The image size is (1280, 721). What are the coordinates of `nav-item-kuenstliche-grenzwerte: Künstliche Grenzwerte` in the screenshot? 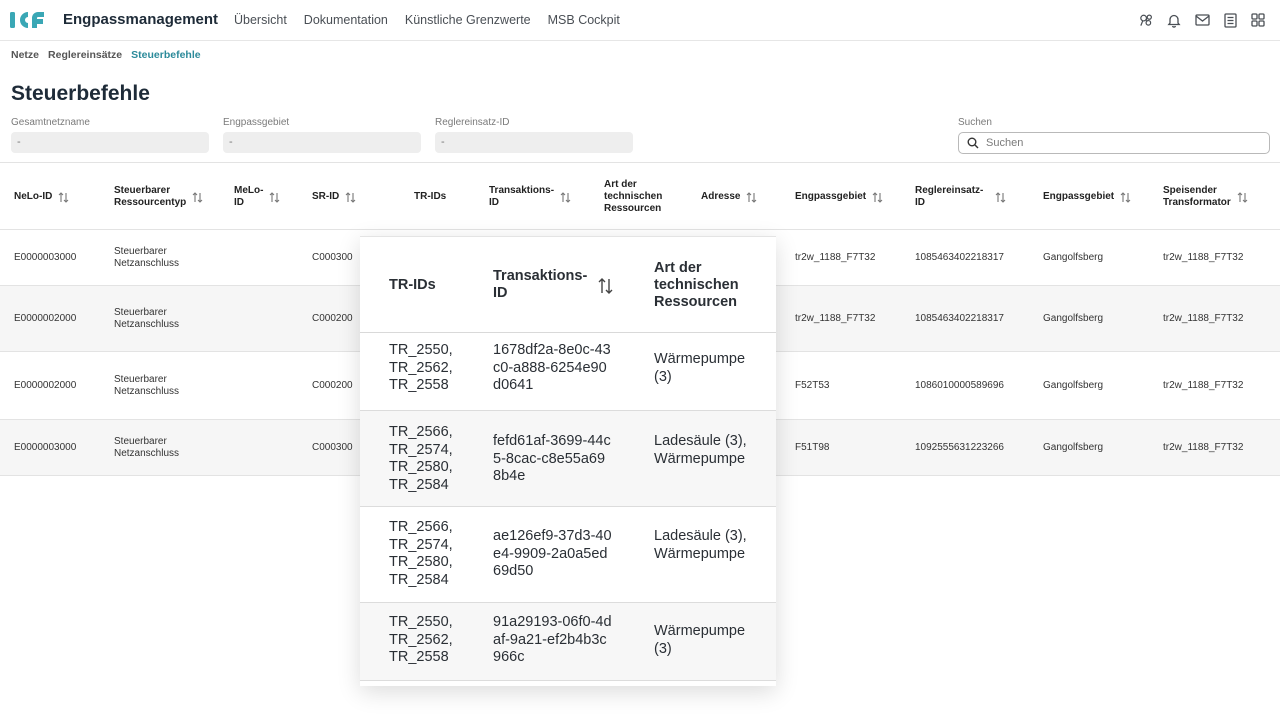 It's located at (468, 20).